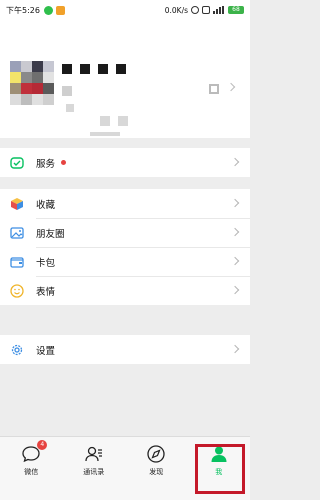  I want to click on menu-label: 卡包, so click(46, 263).